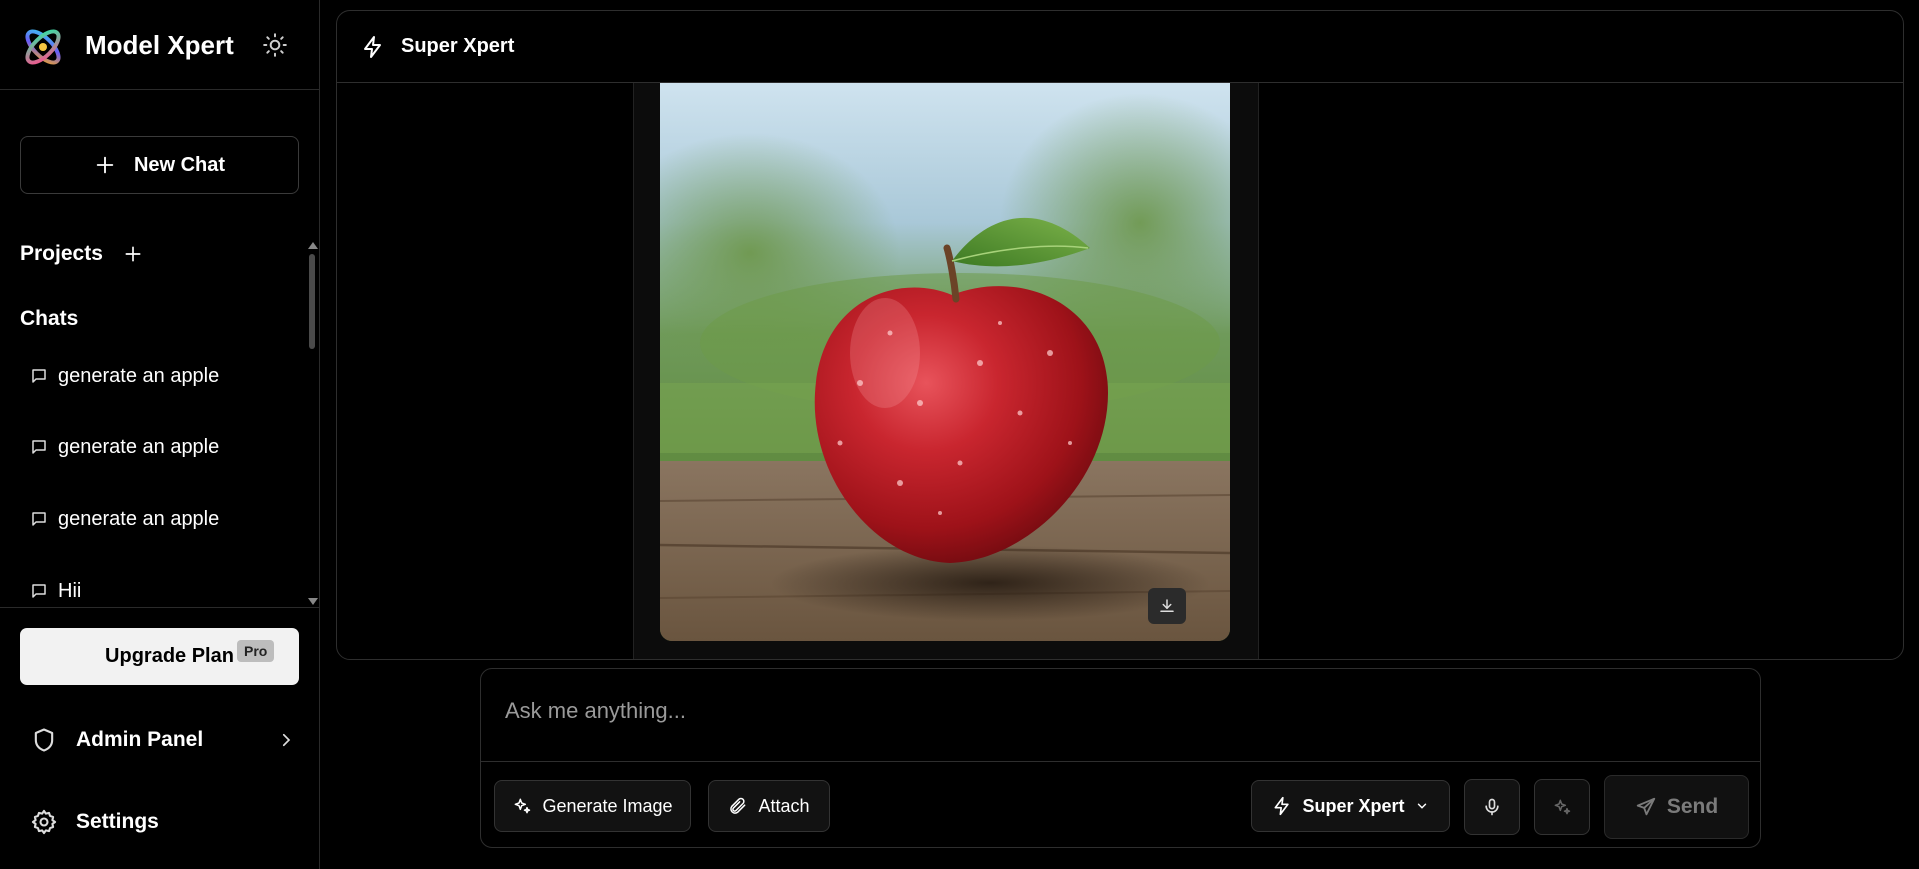  Describe the element at coordinates (44, 740) in the screenshot. I see `shield-icon` at that location.